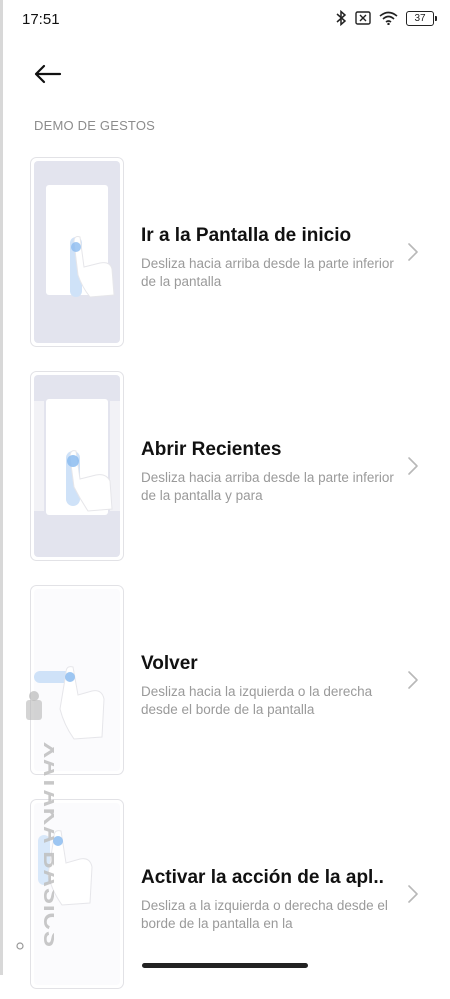 The height and width of the screenshot is (999, 450). Describe the element at coordinates (363, 18) in the screenshot. I see `sim-off-icon` at that location.